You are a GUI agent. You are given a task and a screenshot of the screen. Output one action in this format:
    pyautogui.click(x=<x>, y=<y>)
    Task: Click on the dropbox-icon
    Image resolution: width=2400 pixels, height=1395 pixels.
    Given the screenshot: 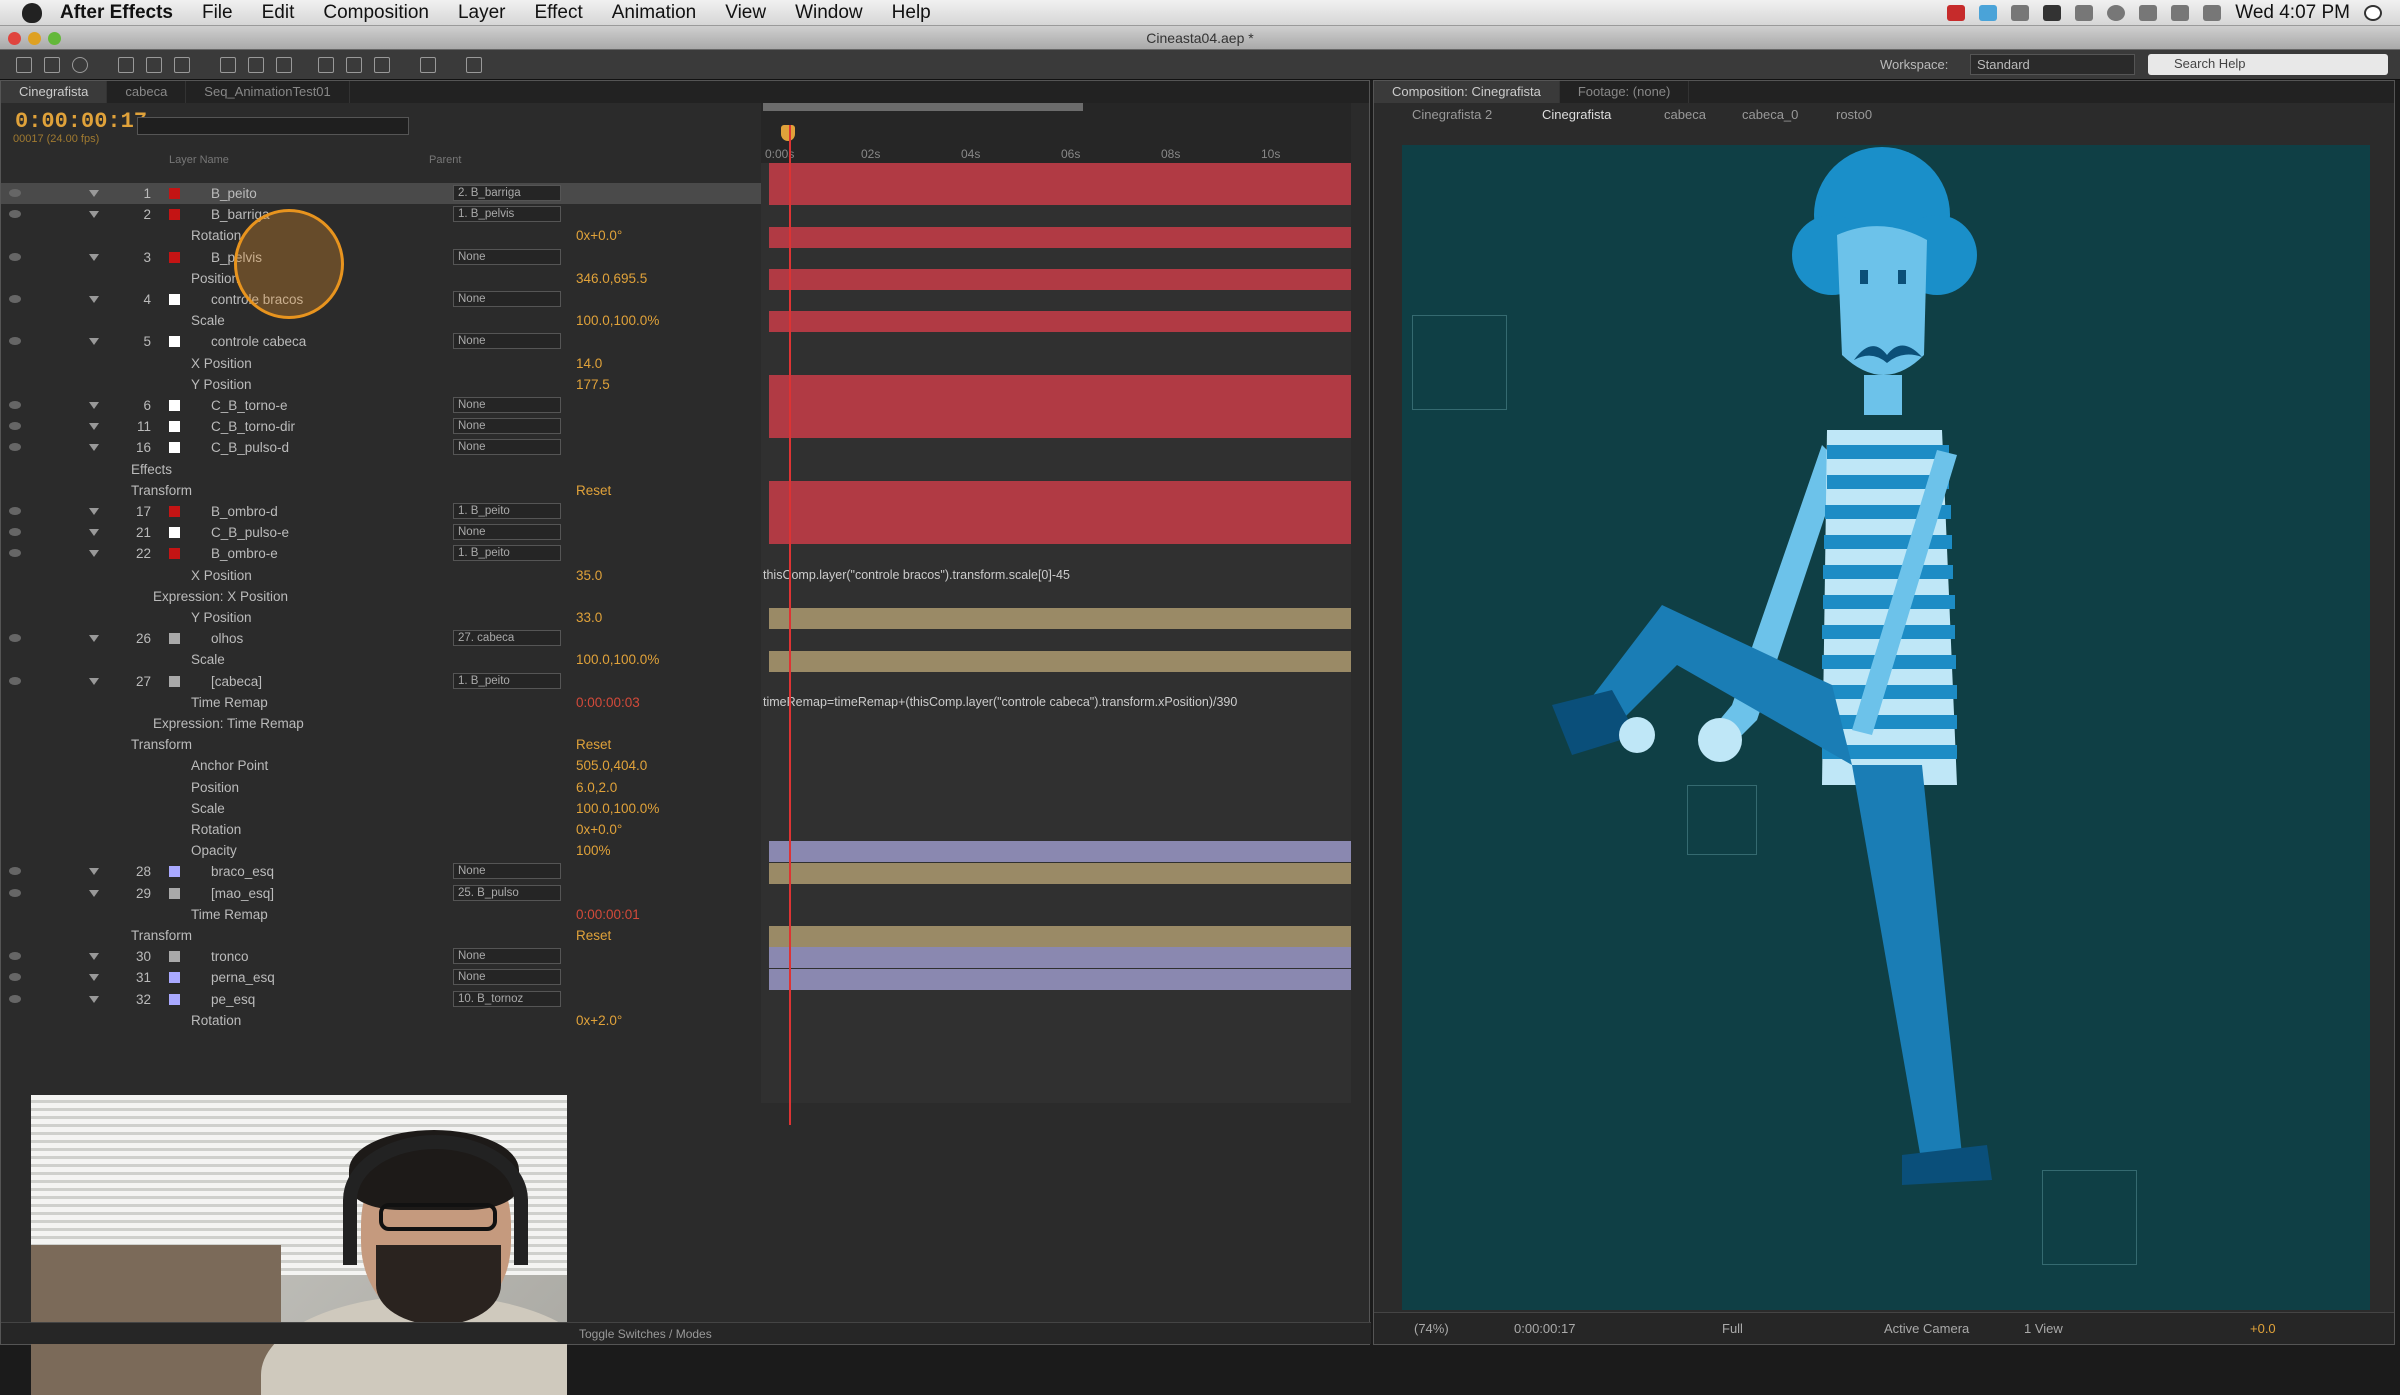 What is the action you would take?
    pyautogui.click(x=2020, y=13)
    